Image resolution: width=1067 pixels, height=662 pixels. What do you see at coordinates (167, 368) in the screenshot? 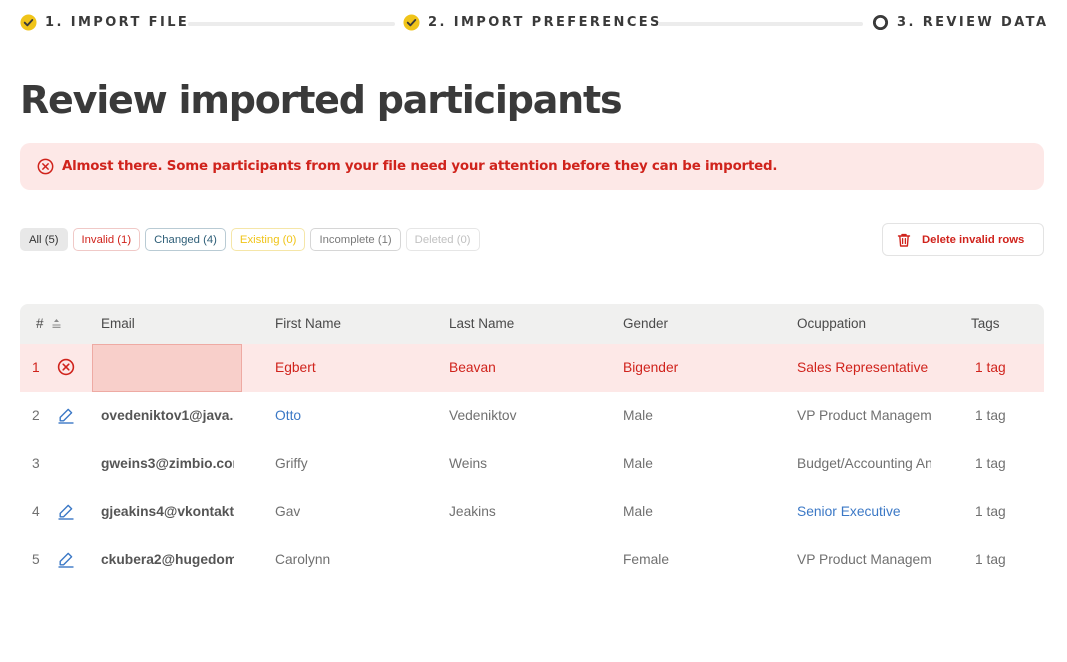
I see `email-cell-empty` at bounding box center [167, 368].